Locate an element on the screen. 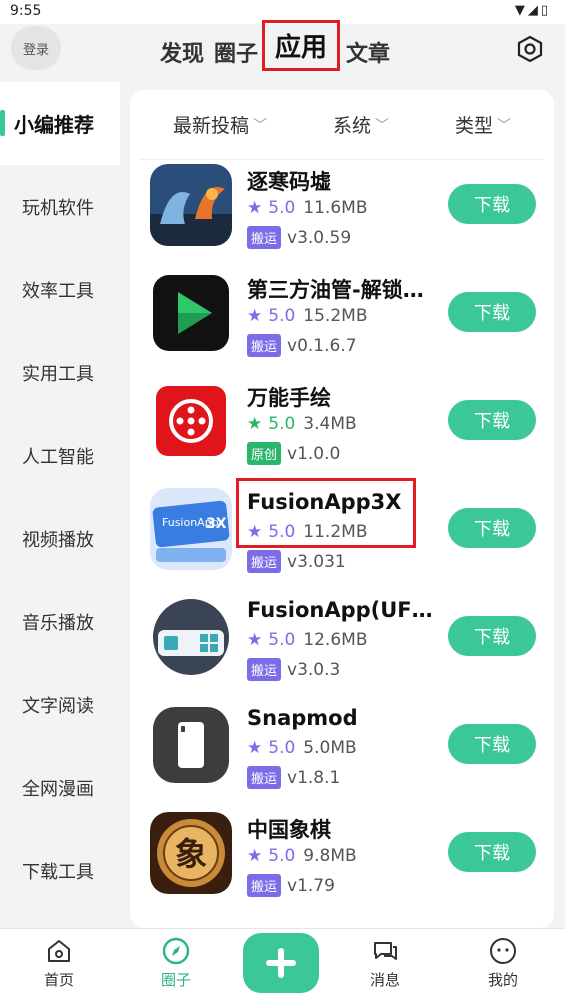 This screenshot has height=1004, width=565. app-meta: ★ 5.0 15.2MB is located at coordinates (307, 316).